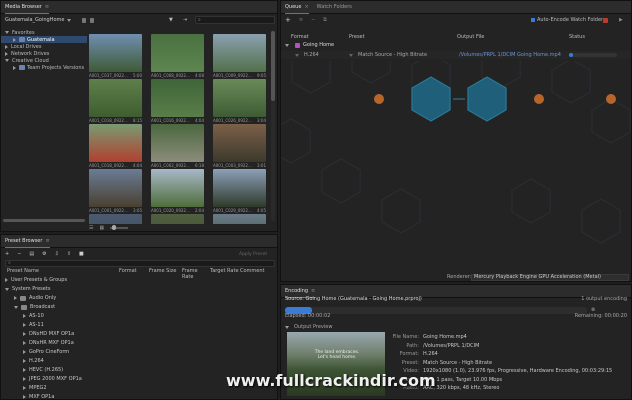  What do you see at coordinates (81, 254) in the screenshot?
I see `camera-icon: ■` at bounding box center [81, 254].